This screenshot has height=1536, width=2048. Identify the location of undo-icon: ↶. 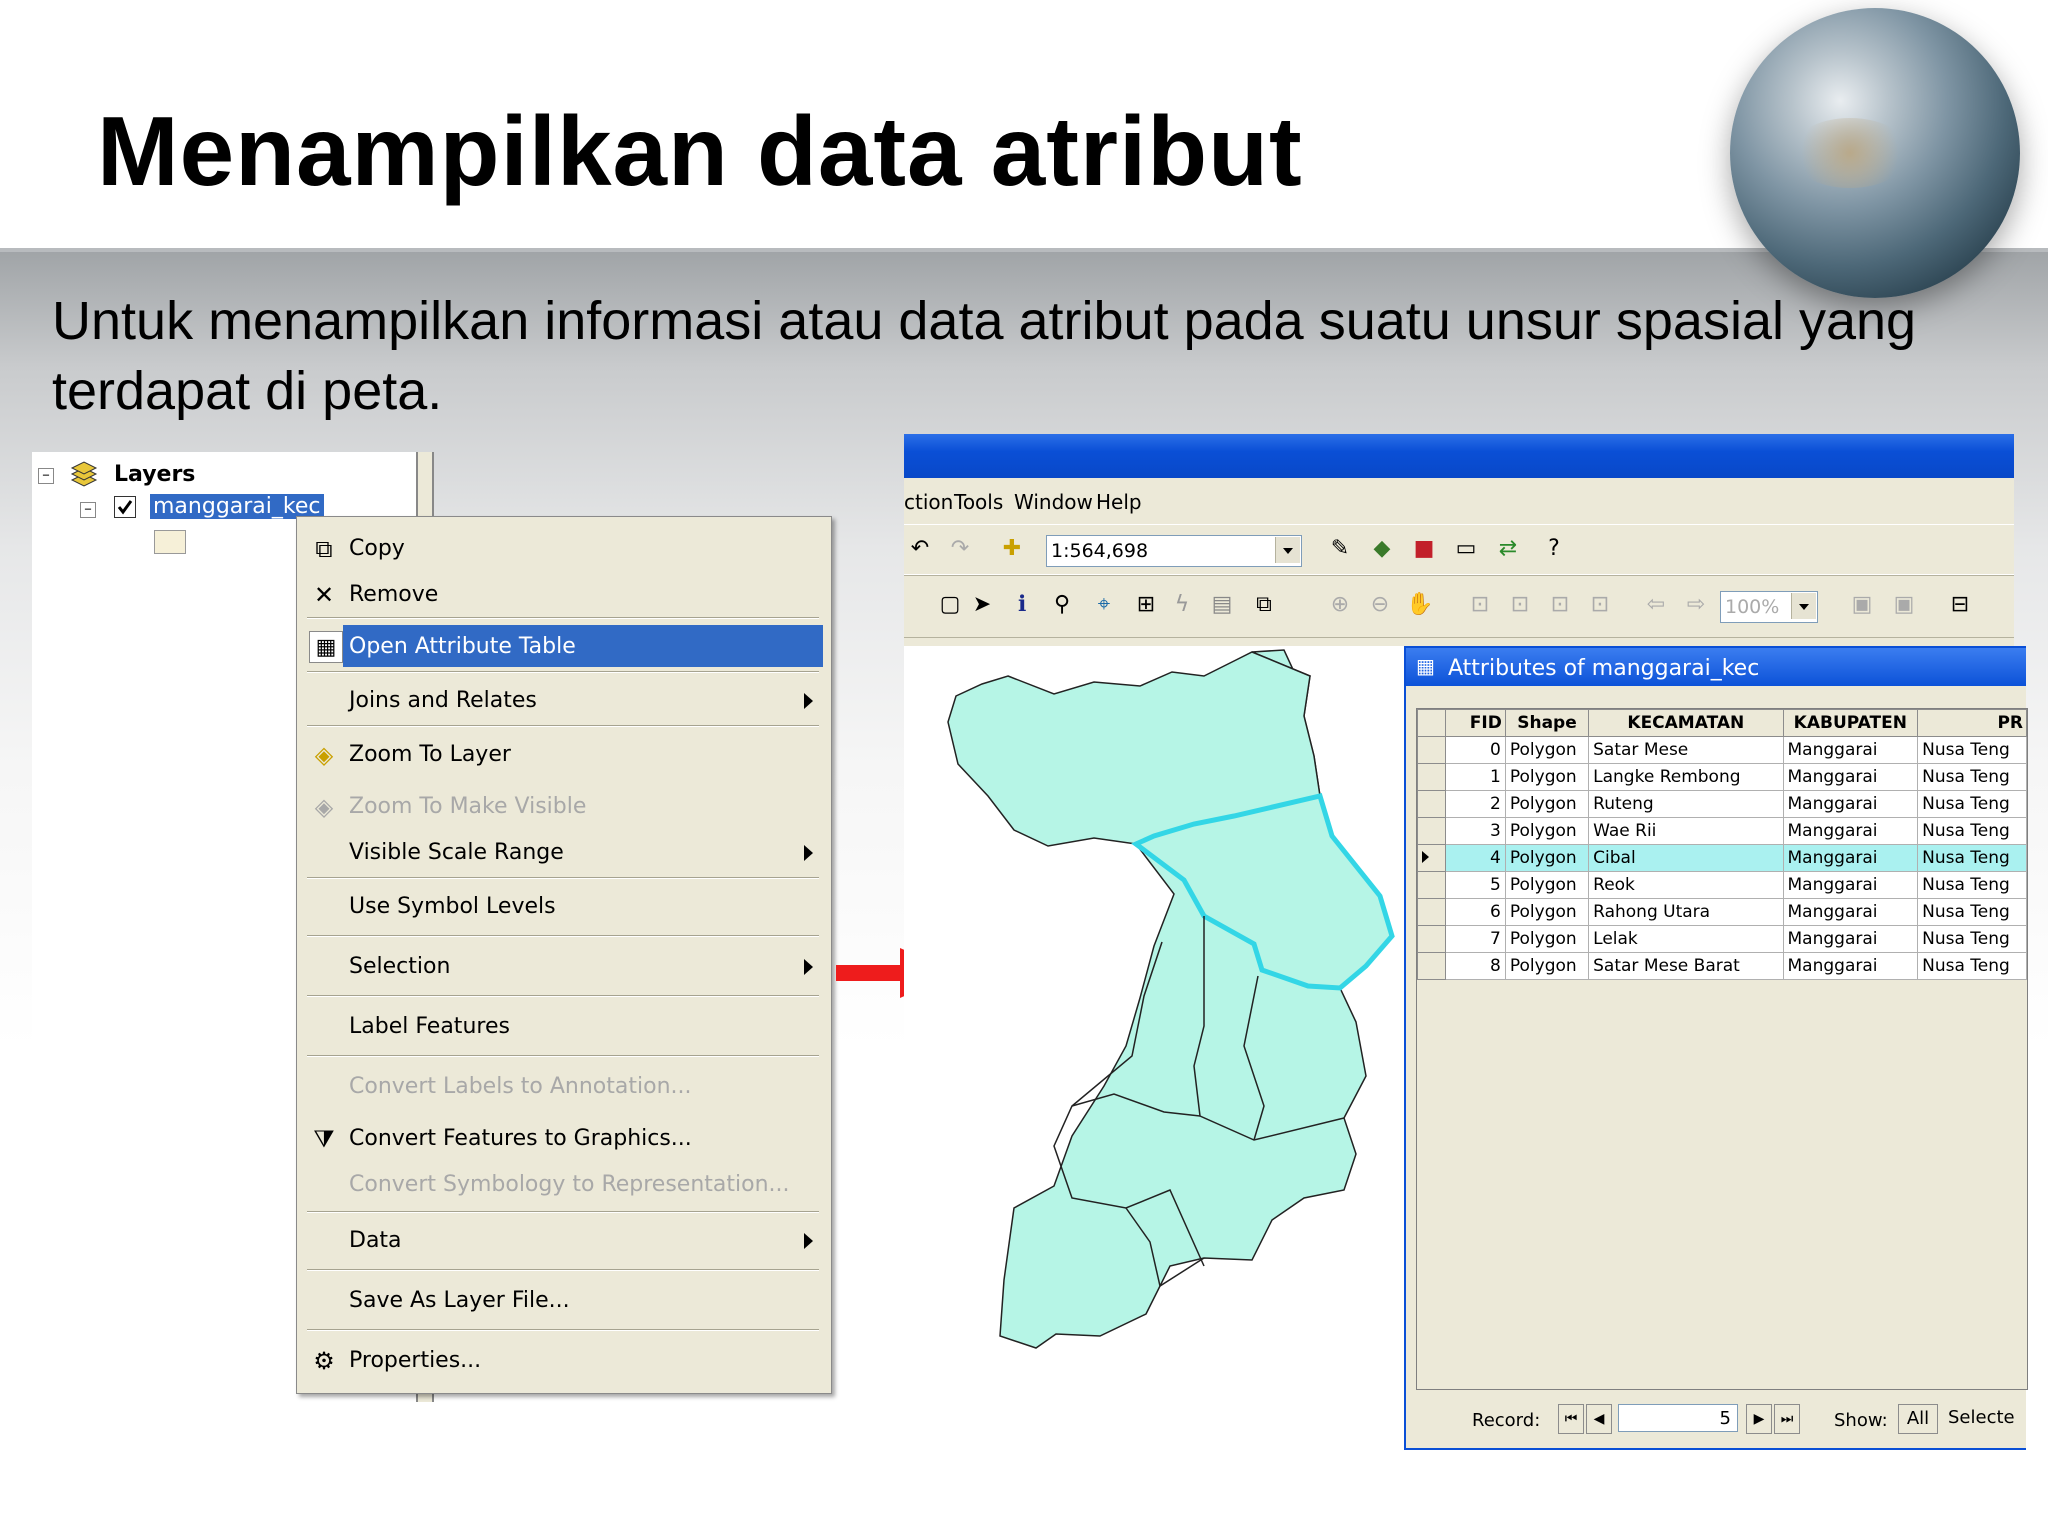
(920, 549).